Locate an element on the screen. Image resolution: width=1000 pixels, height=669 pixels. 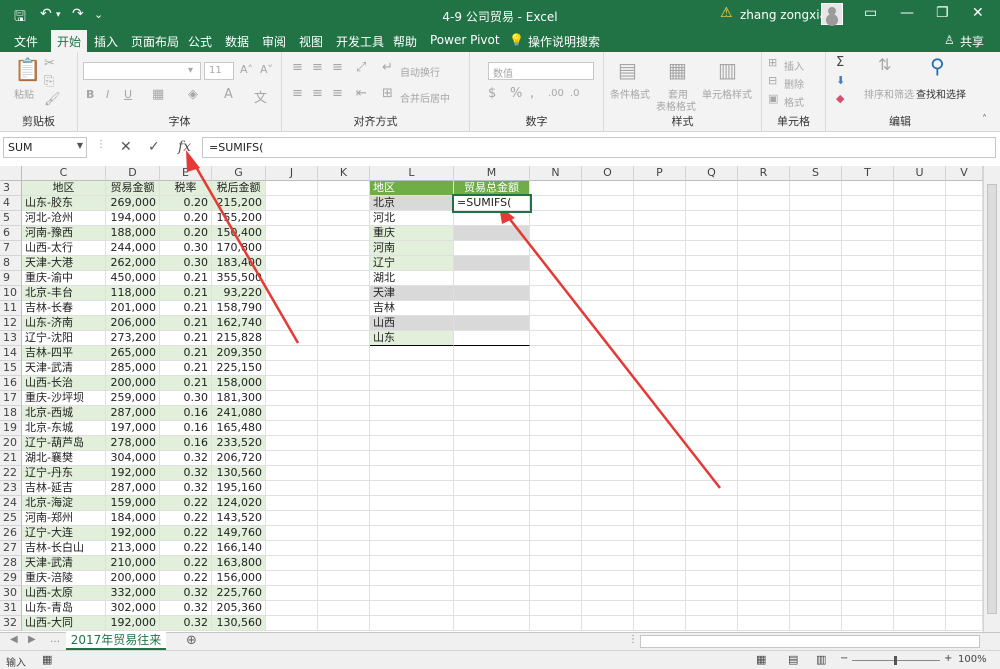
add-sheet-icon: ⊕ is located at coordinates (191, 640).